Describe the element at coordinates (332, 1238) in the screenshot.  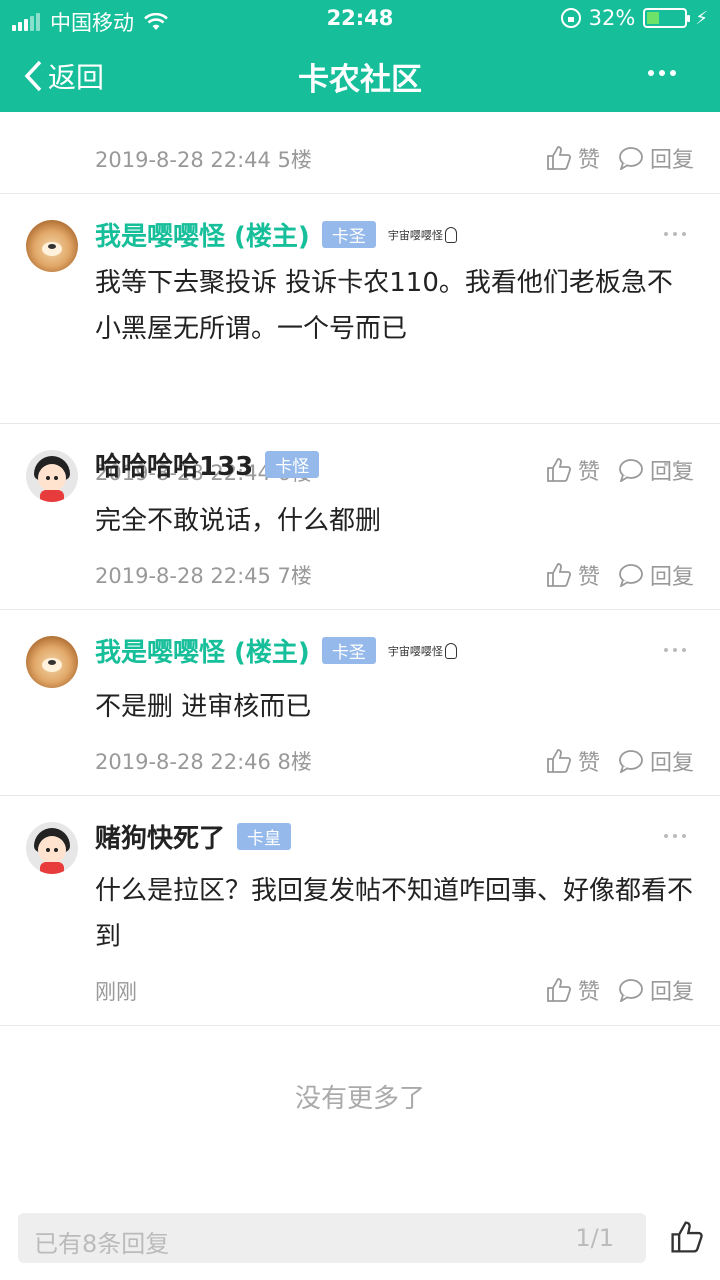
I see `reply-input: 已有8条回复 1/1` at that location.